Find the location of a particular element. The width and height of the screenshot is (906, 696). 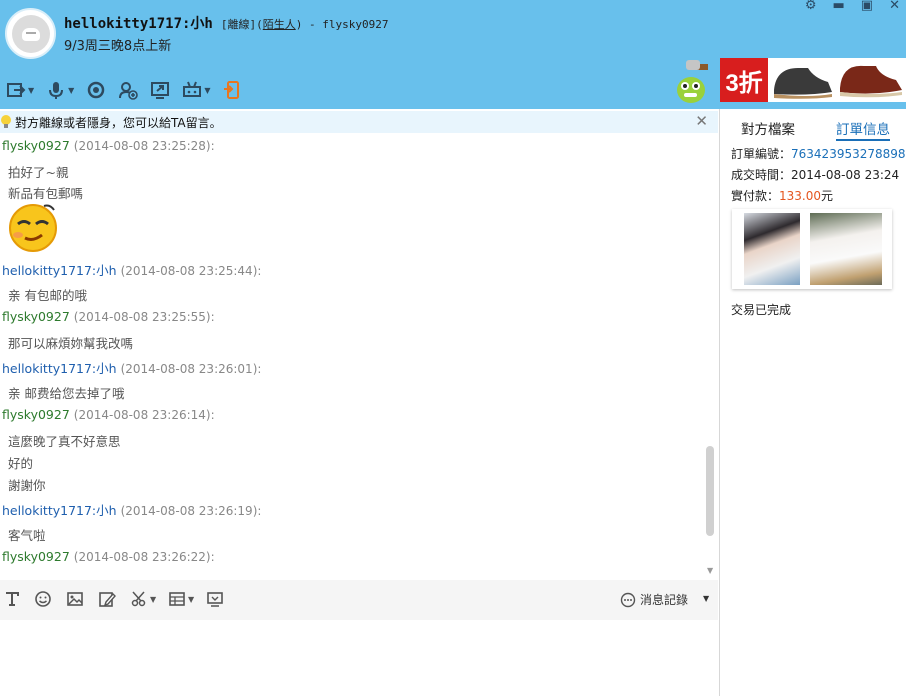

smirk-emoji-icon is located at coordinates (33, 228).